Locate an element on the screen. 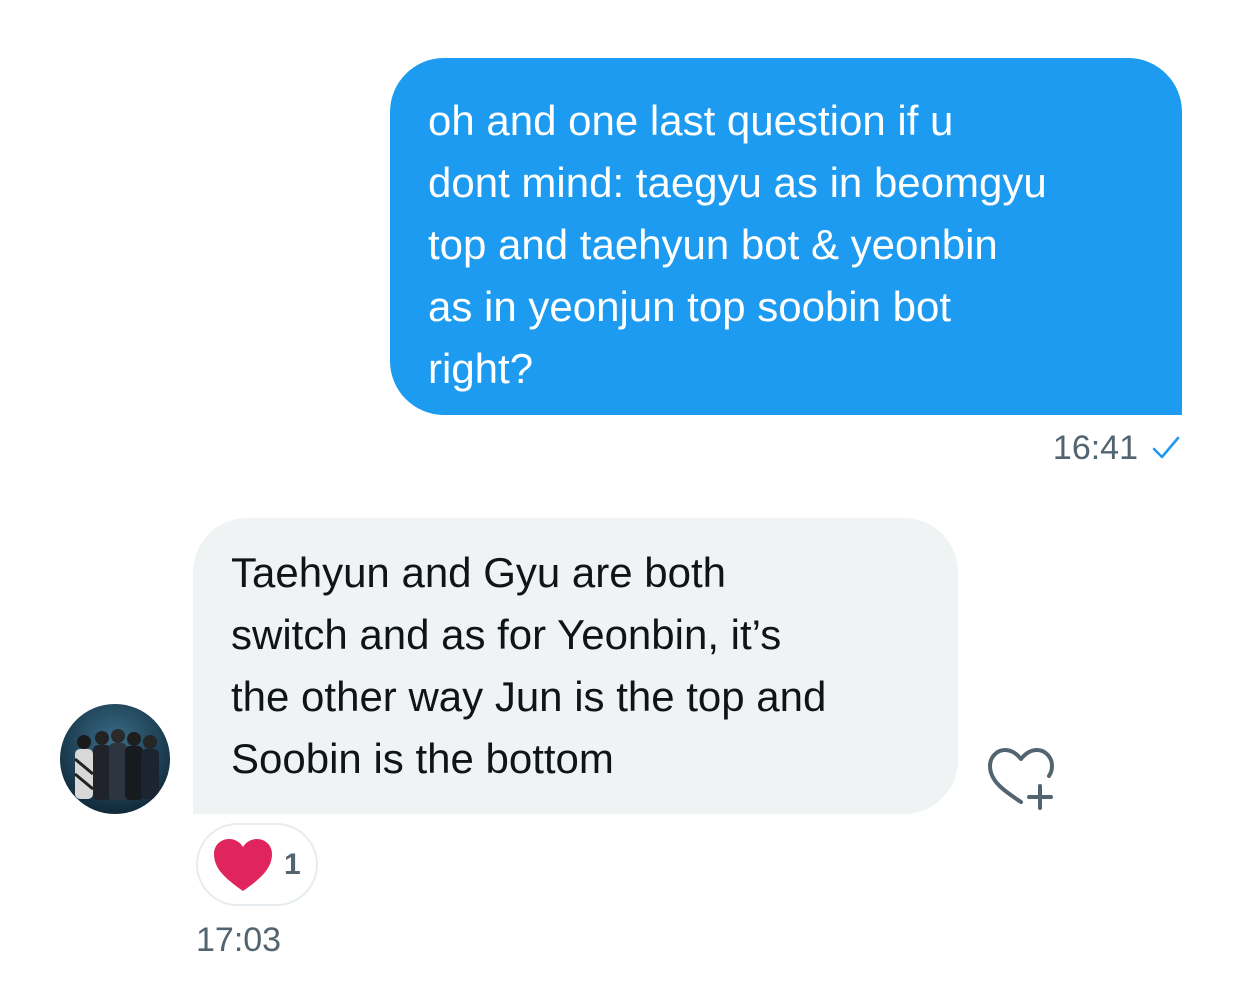  incoming-message-time: 17:03 is located at coordinates (239, 940).